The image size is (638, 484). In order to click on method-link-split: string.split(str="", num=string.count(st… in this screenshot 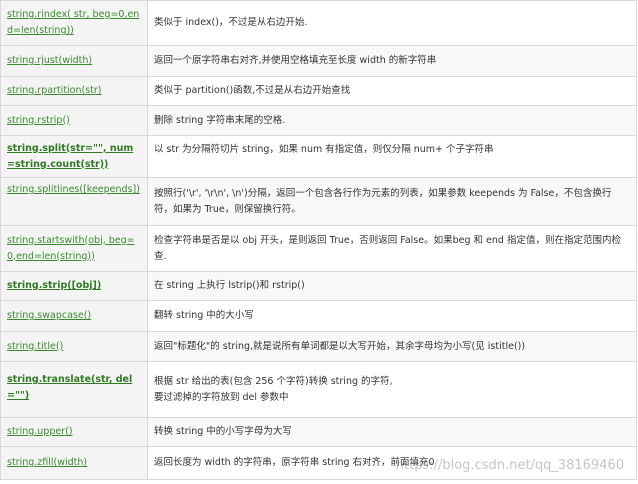, I will do `click(70, 156)`.